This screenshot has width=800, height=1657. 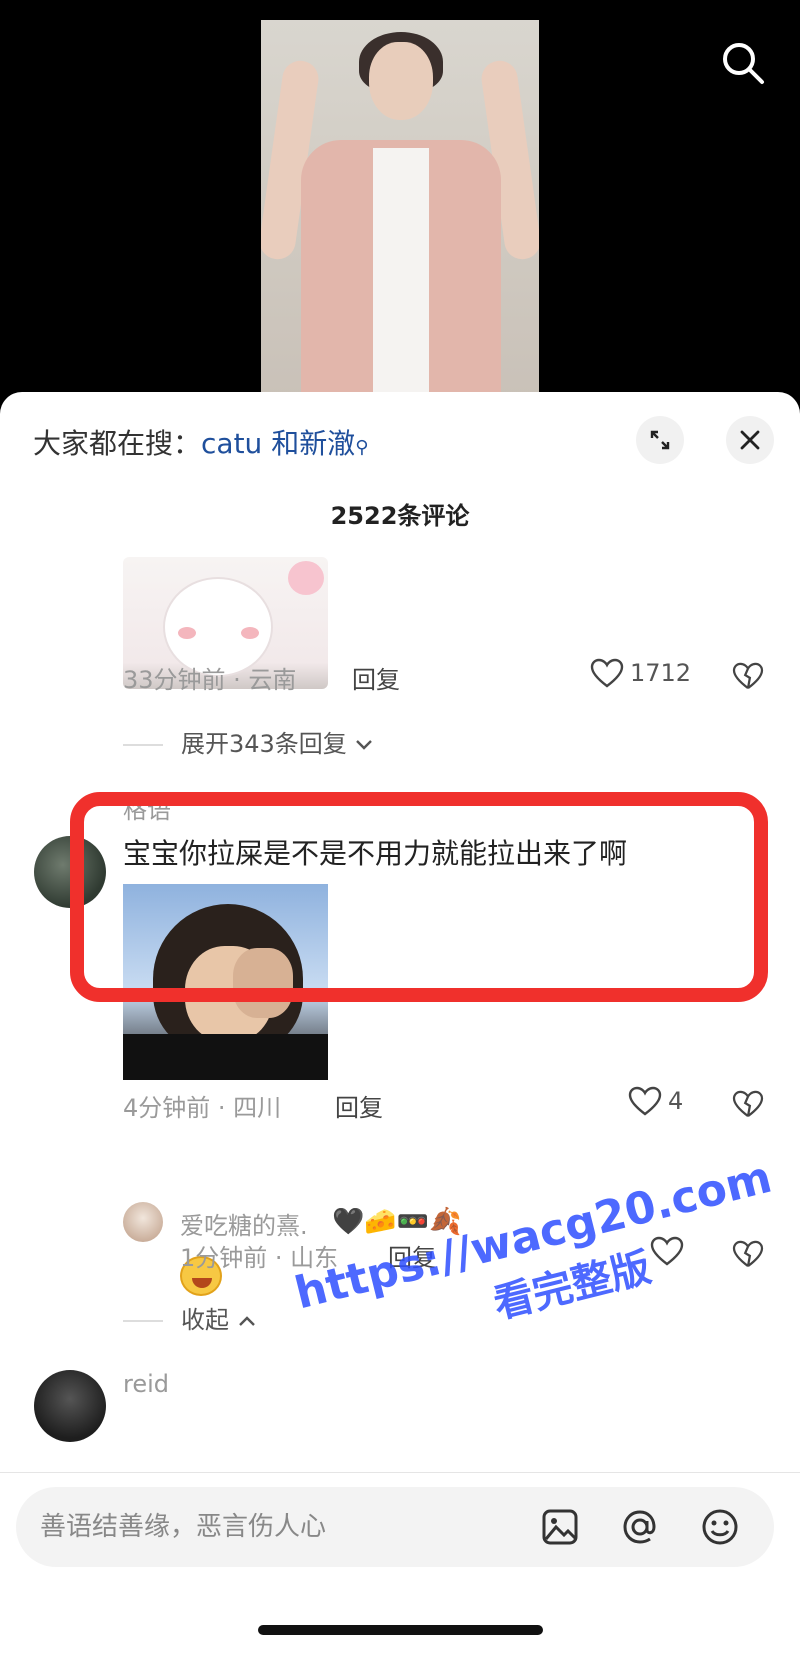 What do you see at coordinates (225, 1057) in the screenshot?
I see `photo-jacket` at bounding box center [225, 1057].